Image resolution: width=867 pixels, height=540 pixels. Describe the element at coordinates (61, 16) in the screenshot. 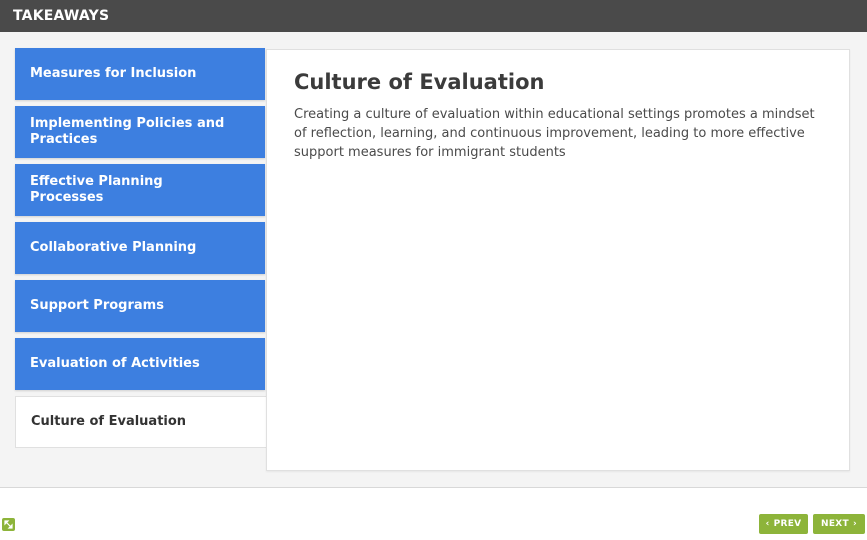

I see `page-title: TAKEAWAYS` at that location.